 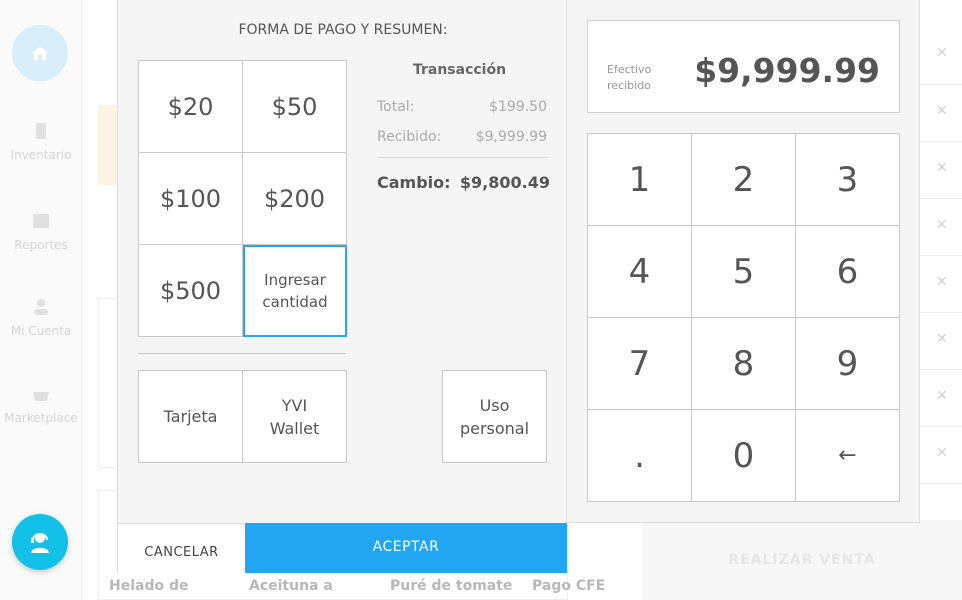 What do you see at coordinates (41, 331) in the screenshot?
I see `sidebar-item-label: Mi Cuenta` at bounding box center [41, 331].